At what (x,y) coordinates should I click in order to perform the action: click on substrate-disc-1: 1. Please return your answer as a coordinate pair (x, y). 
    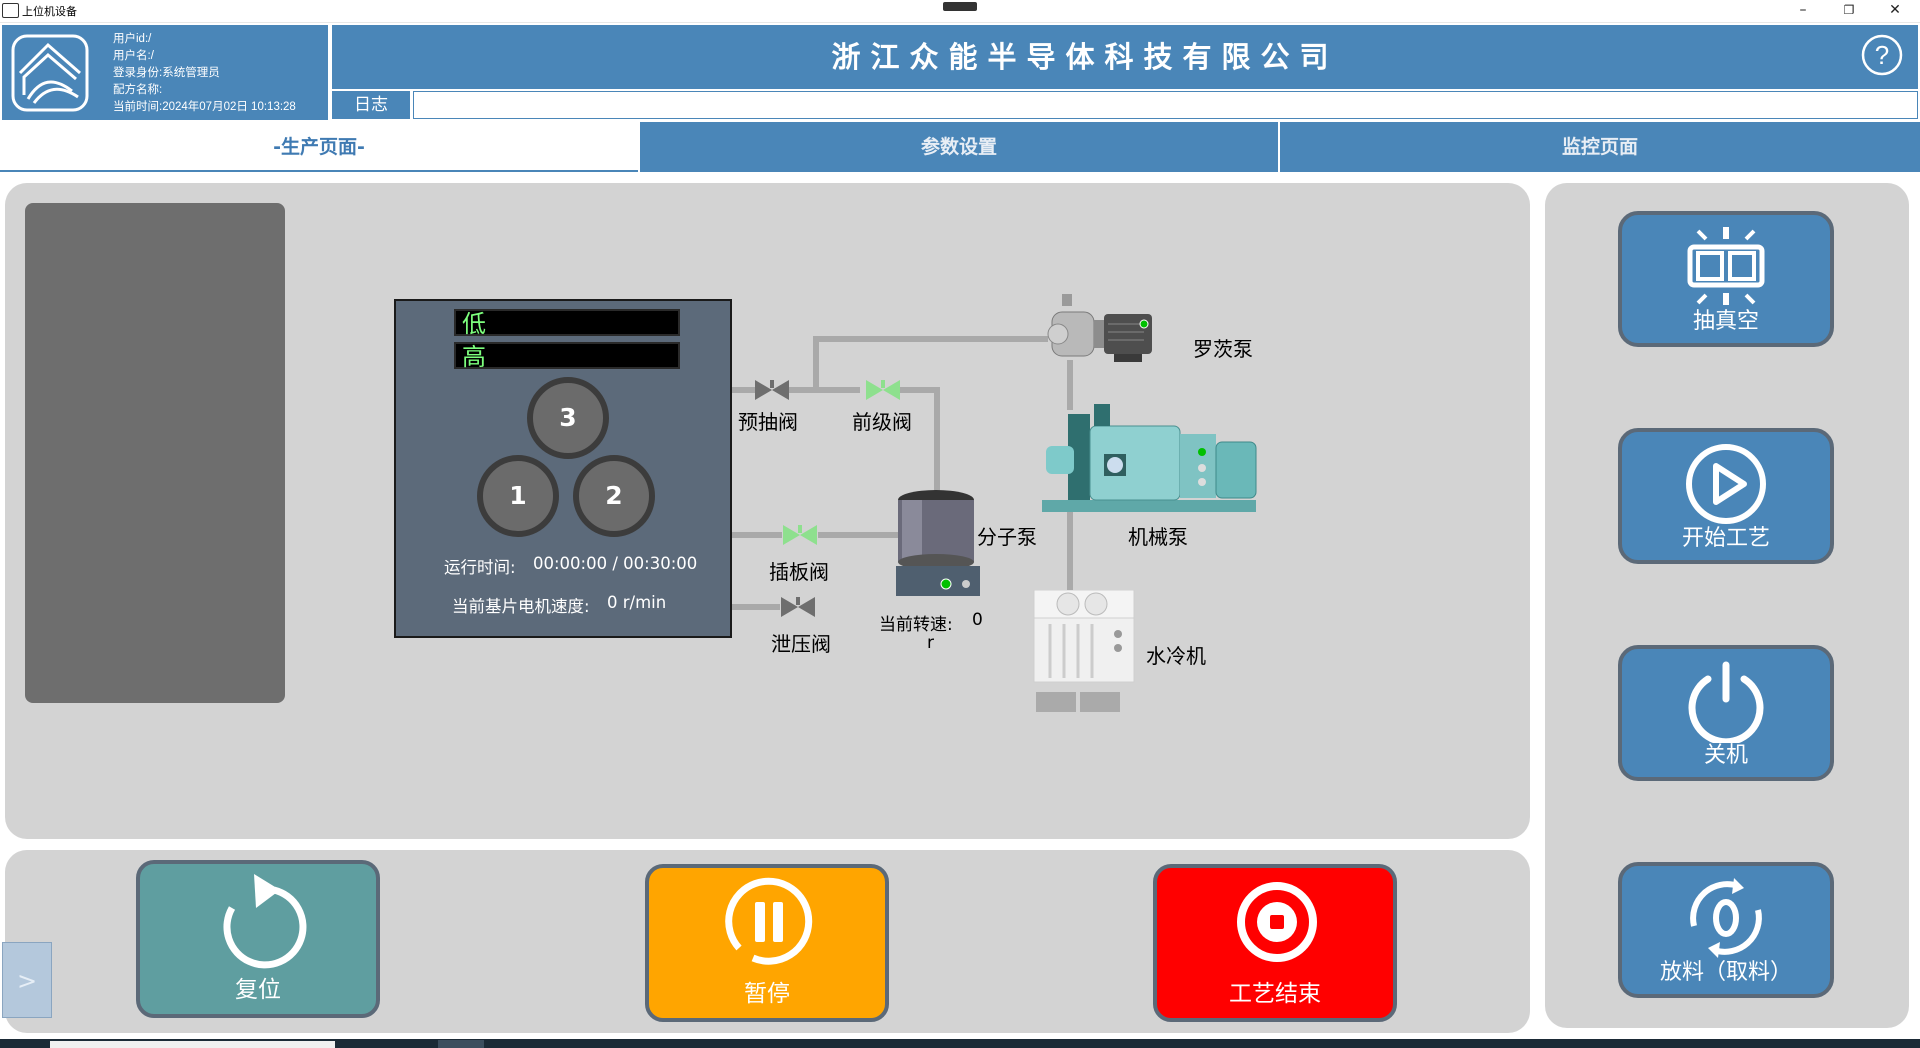
    Looking at the image, I should click on (518, 496).